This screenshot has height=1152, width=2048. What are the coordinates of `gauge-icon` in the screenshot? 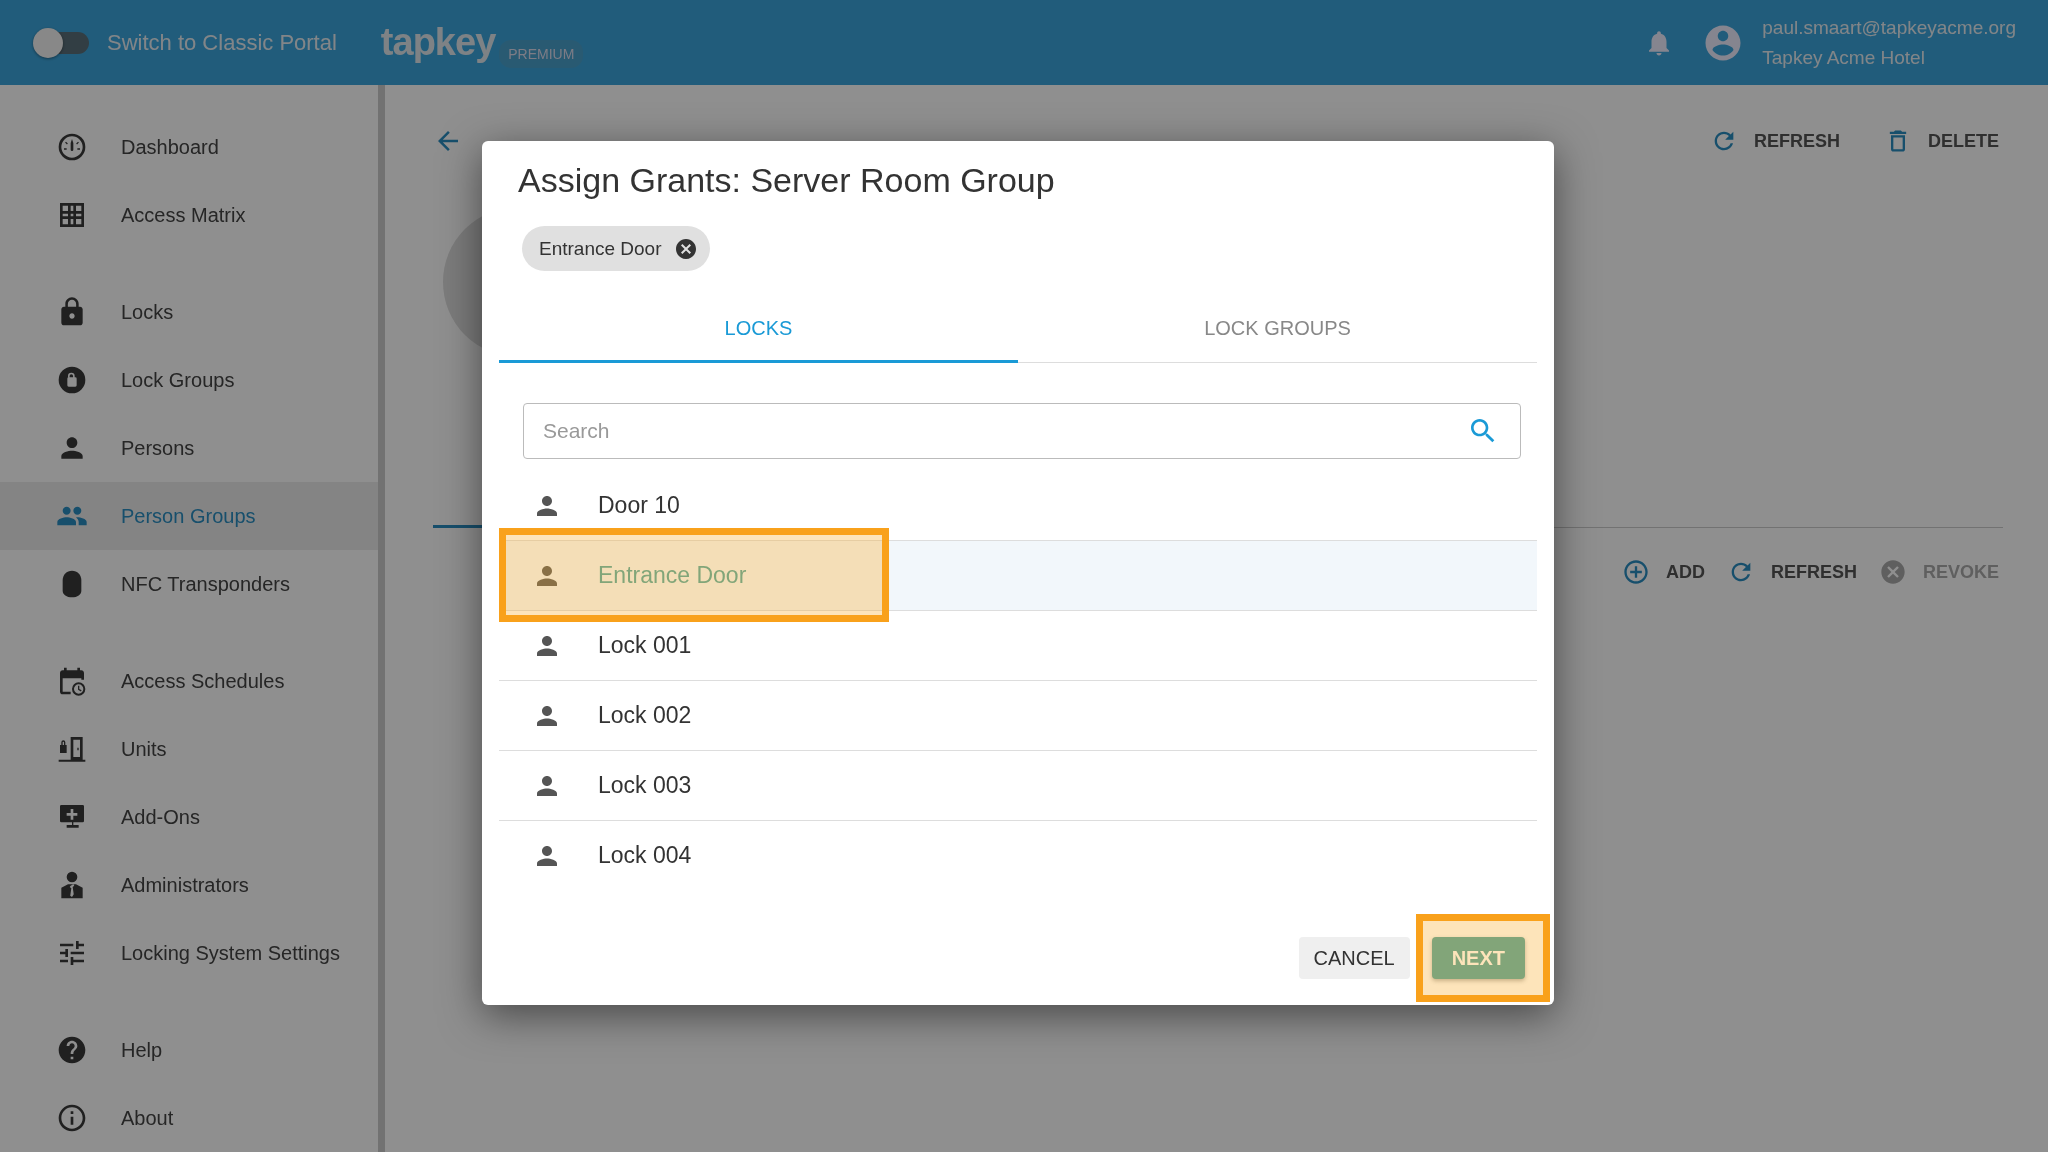 It's located at (72, 147).